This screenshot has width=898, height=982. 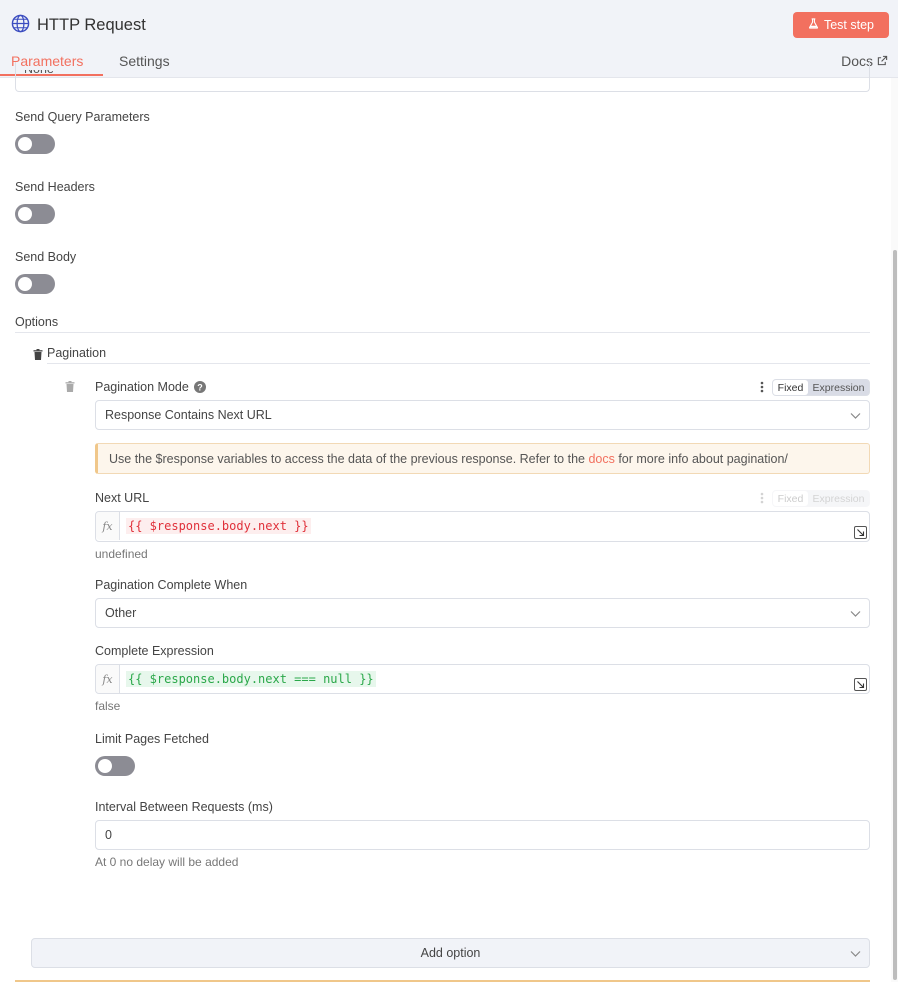 I want to click on complete-expression: {{ $response.body.next === null }}, so click(x=251, y=679).